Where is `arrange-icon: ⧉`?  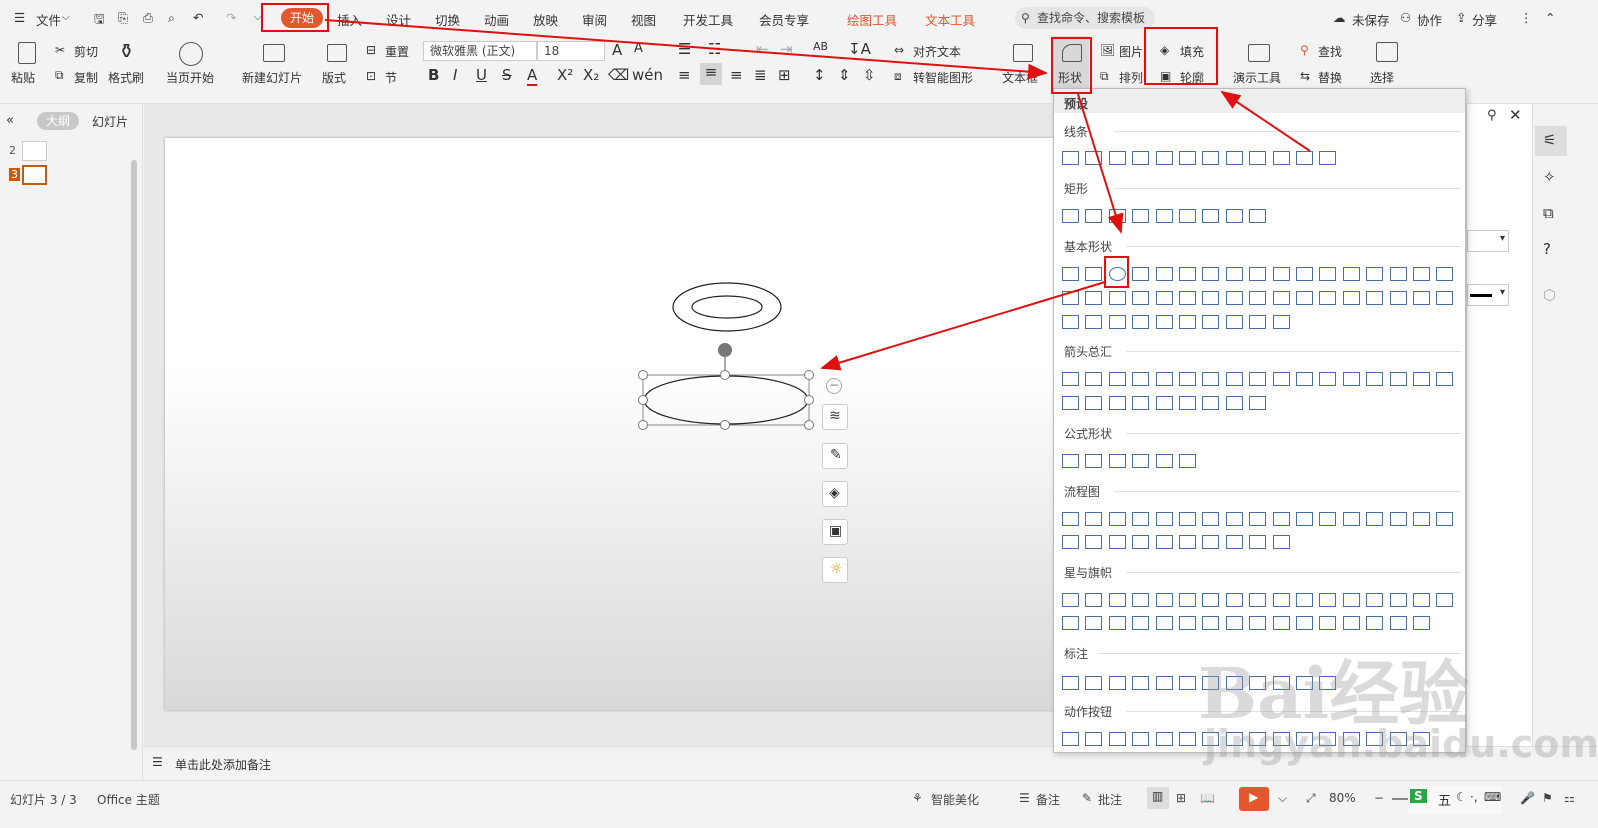
arrange-icon: ⧉ is located at coordinates (1104, 76).